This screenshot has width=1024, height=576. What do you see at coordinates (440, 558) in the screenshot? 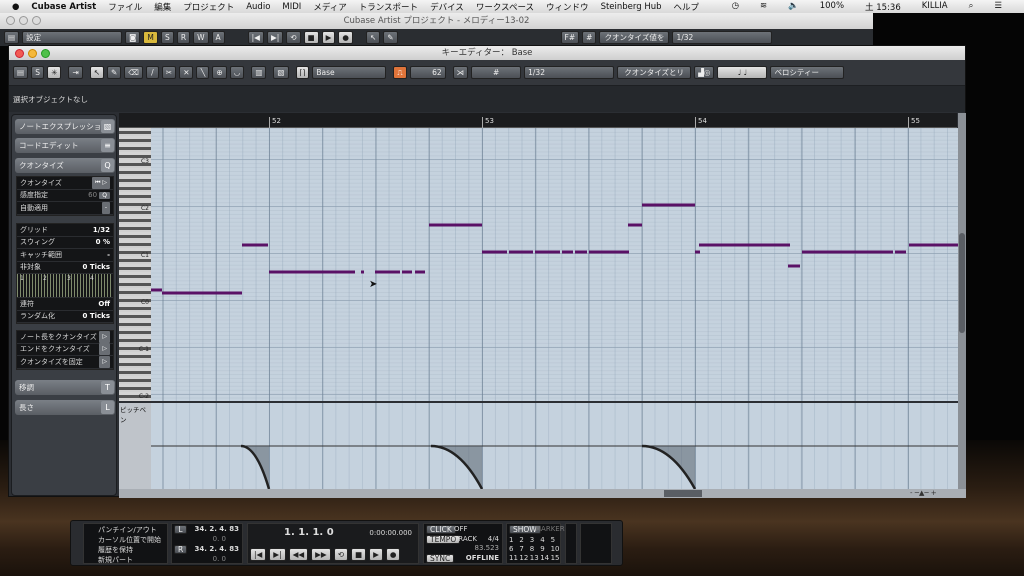
I see `sync-button: SYNC` at bounding box center [440, 558].